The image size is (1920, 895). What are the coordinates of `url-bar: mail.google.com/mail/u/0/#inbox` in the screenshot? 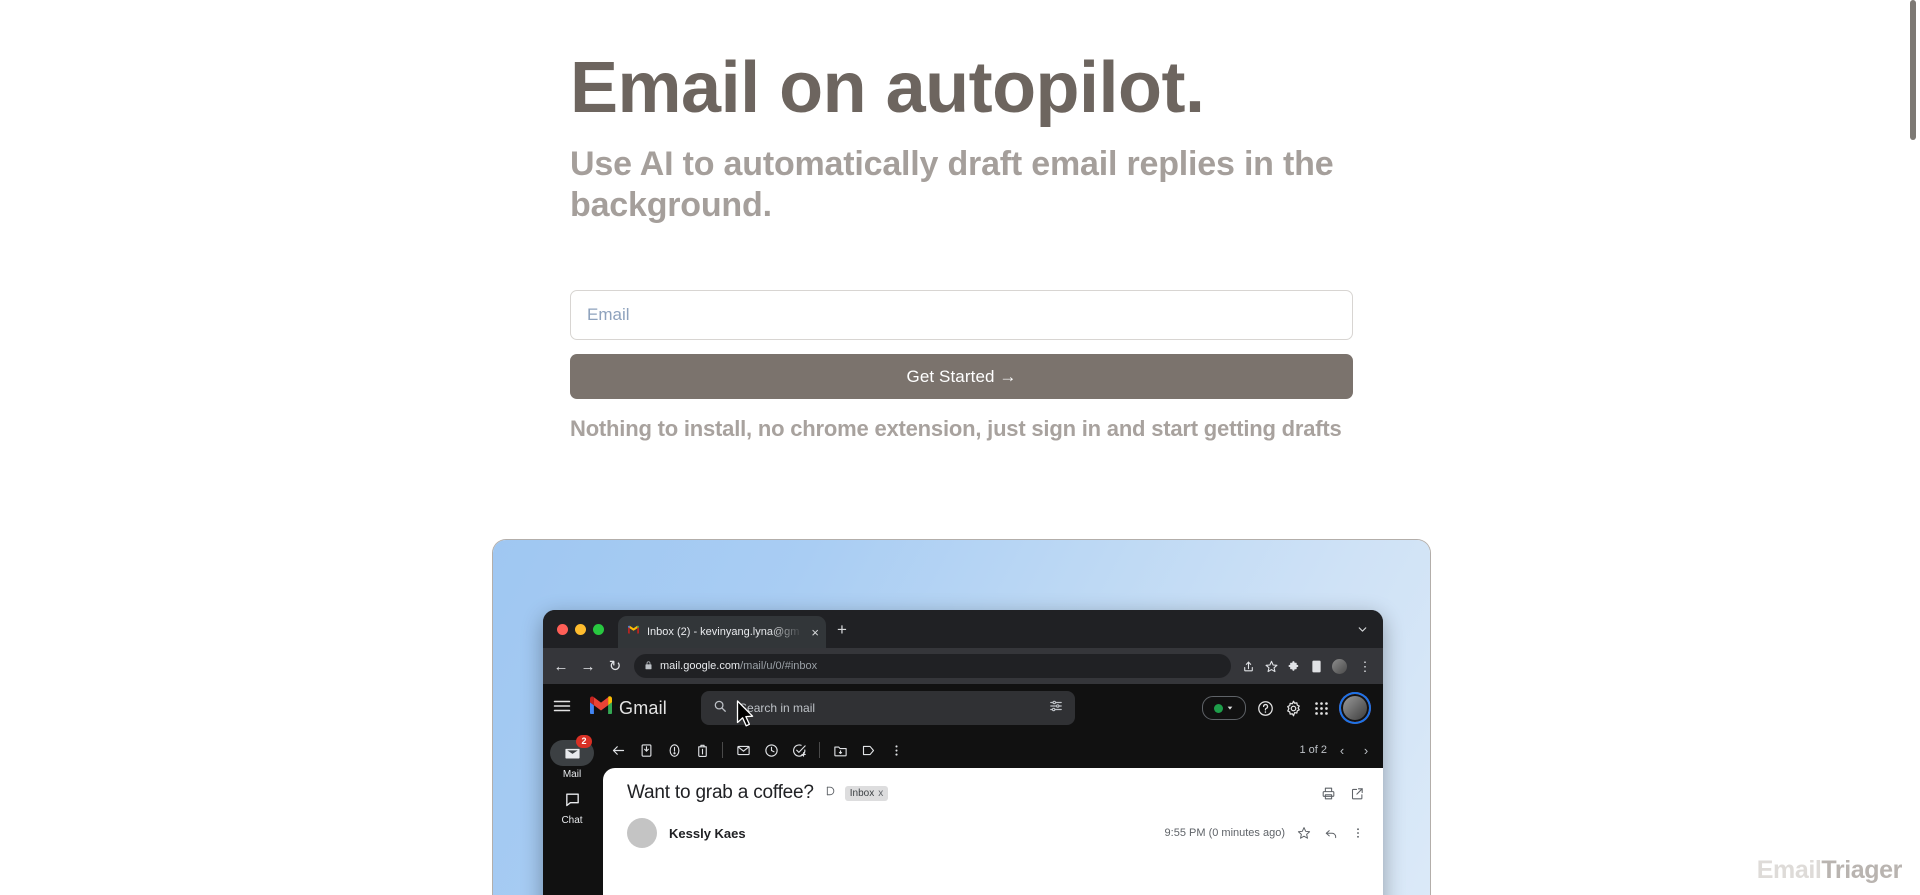 It's located at (932, 666).